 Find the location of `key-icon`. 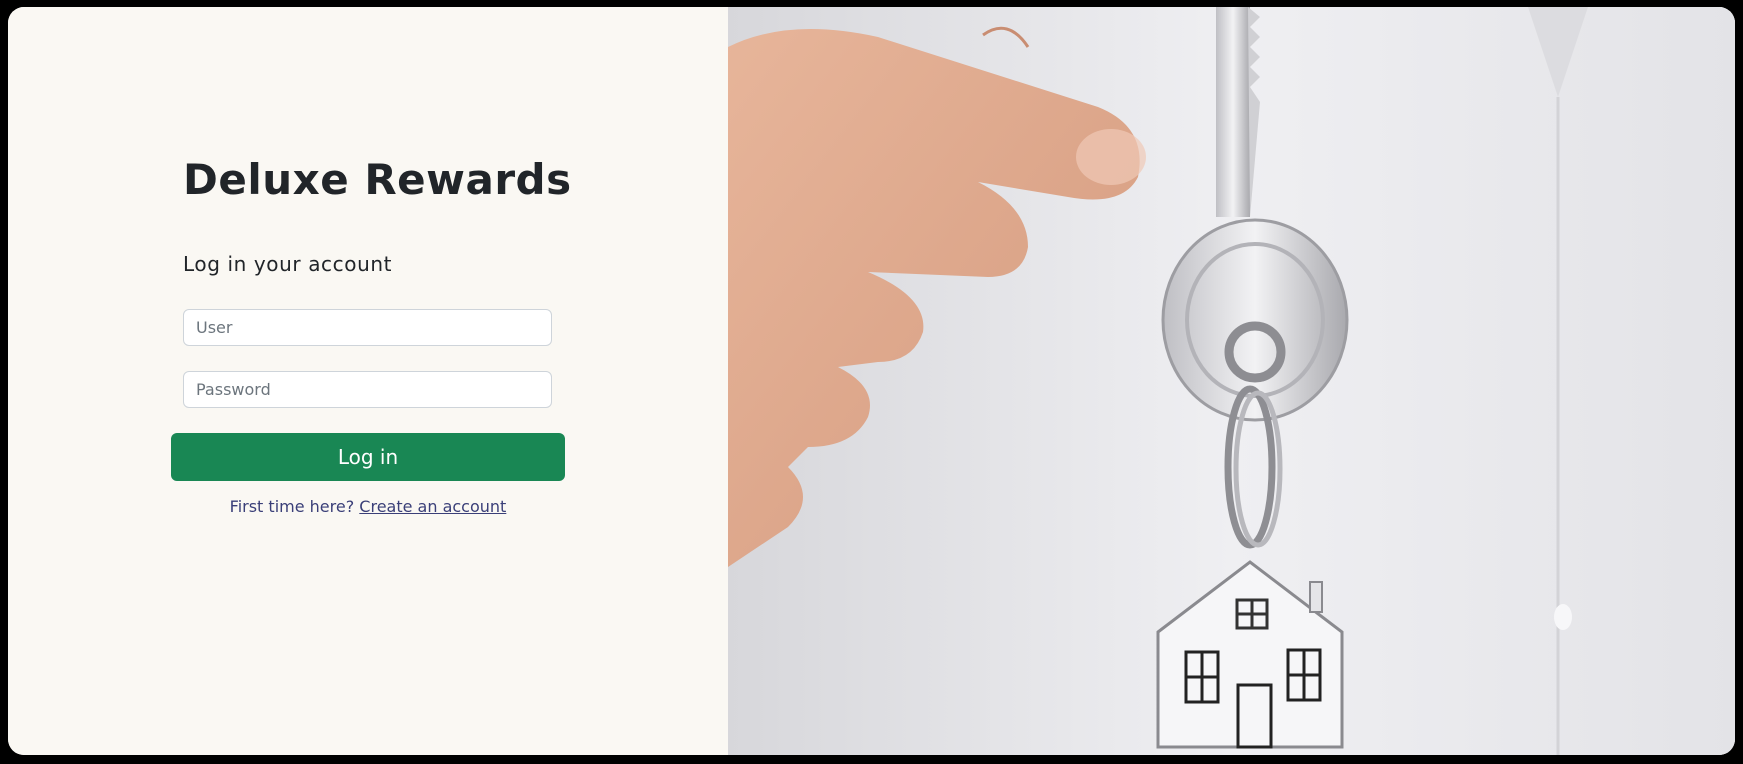

key-icon is located at coordinates (1233, 112).